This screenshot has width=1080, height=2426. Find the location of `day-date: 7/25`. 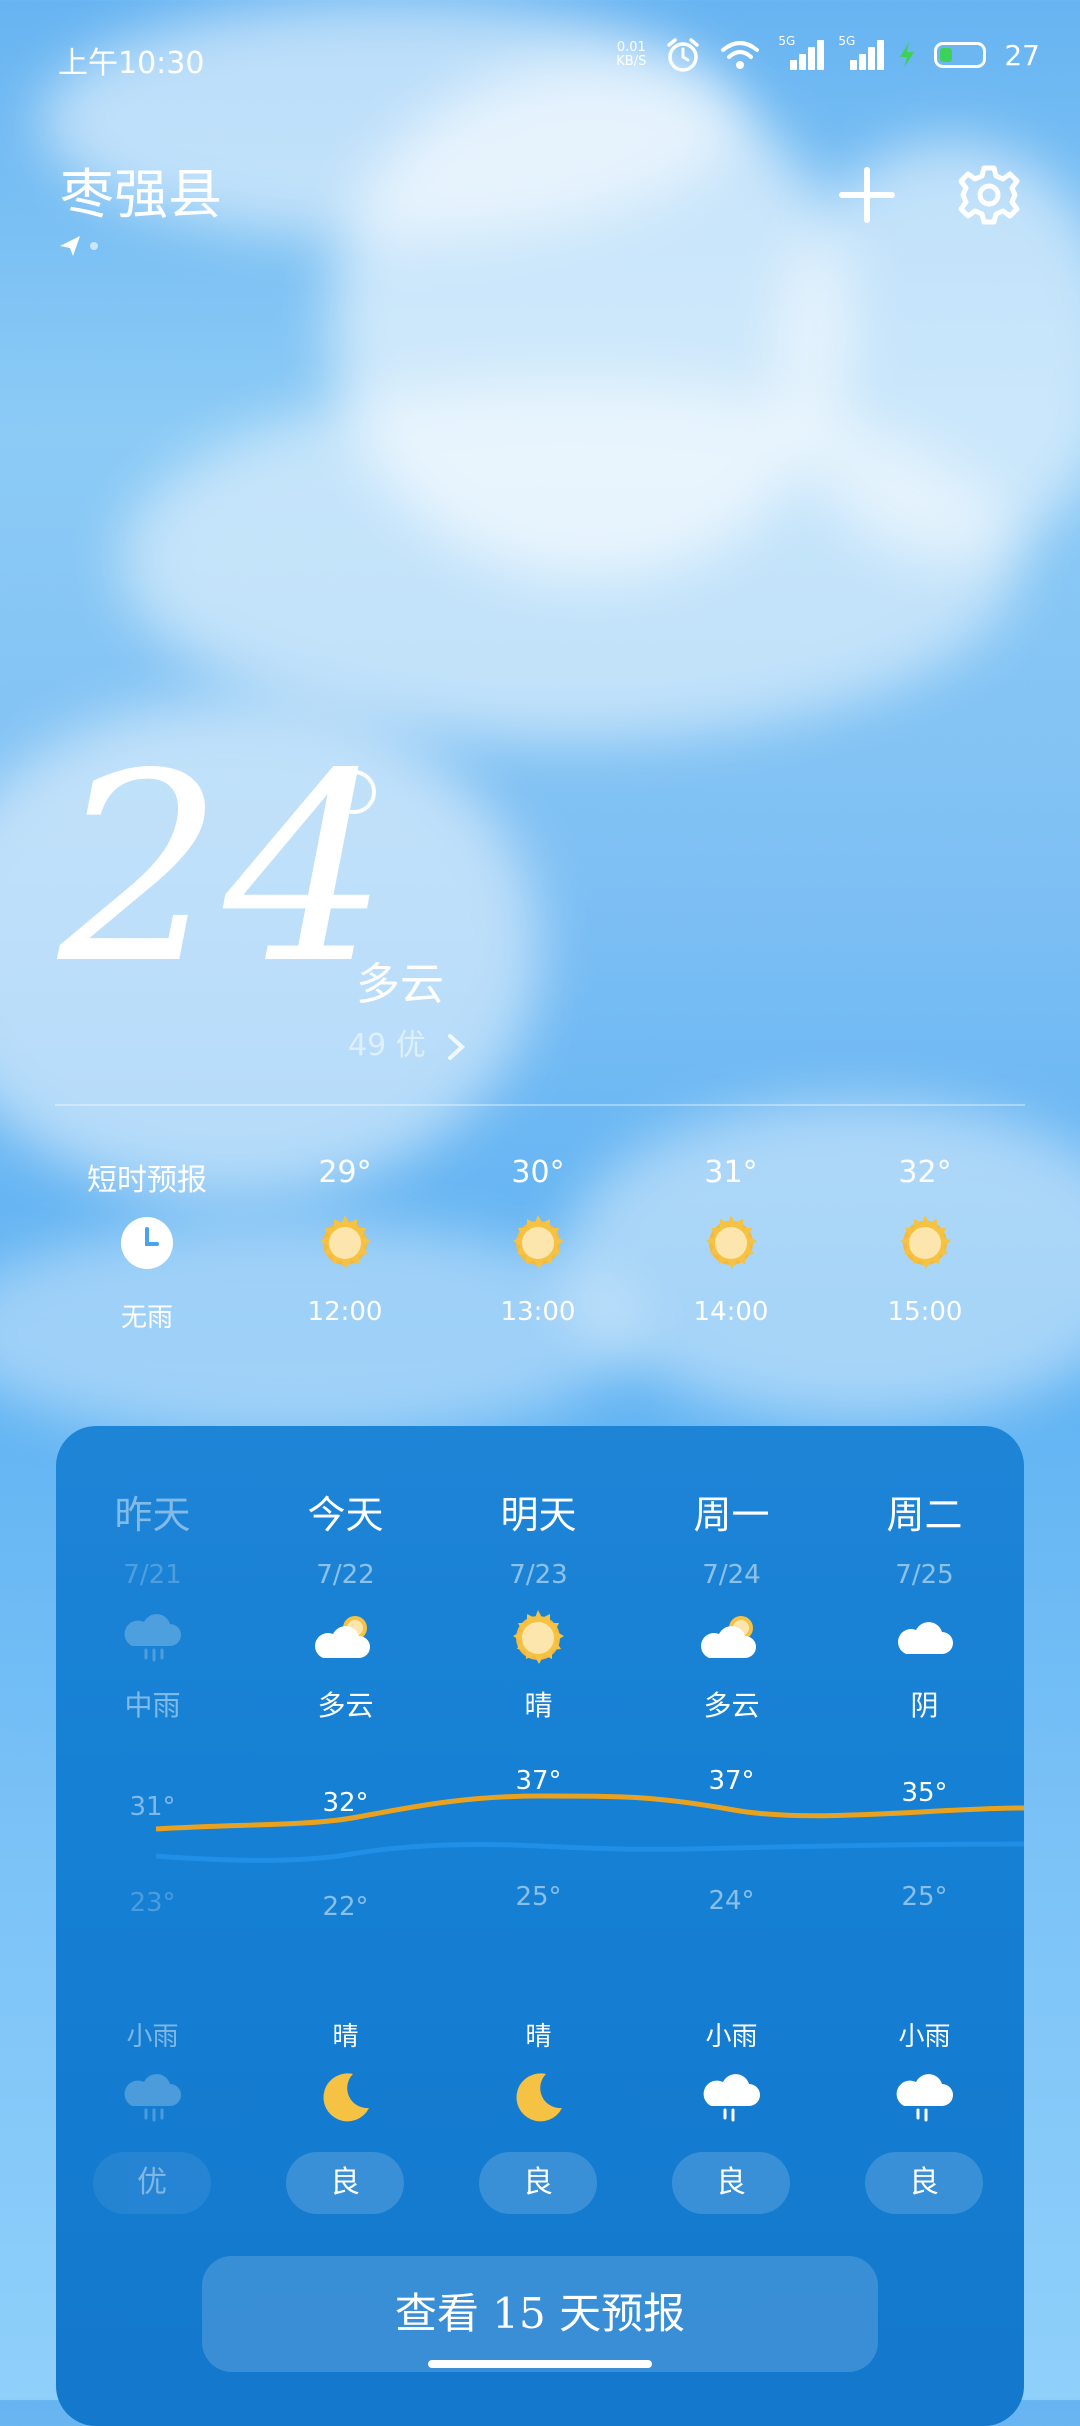

day-date: 7/25 is located at coordinates (924, 1575).